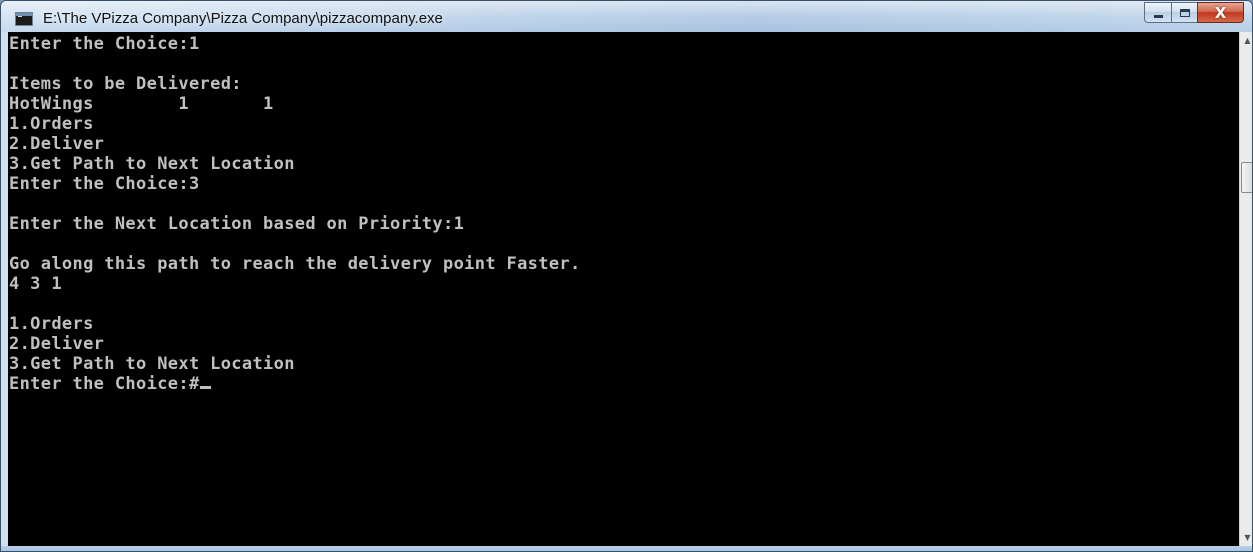 The height and width of the screenshot is (552, 1253). What do you see at coordinates (24, 19) in the screenshot?
I see `console-app-icon` at bounding box center [24, 19].